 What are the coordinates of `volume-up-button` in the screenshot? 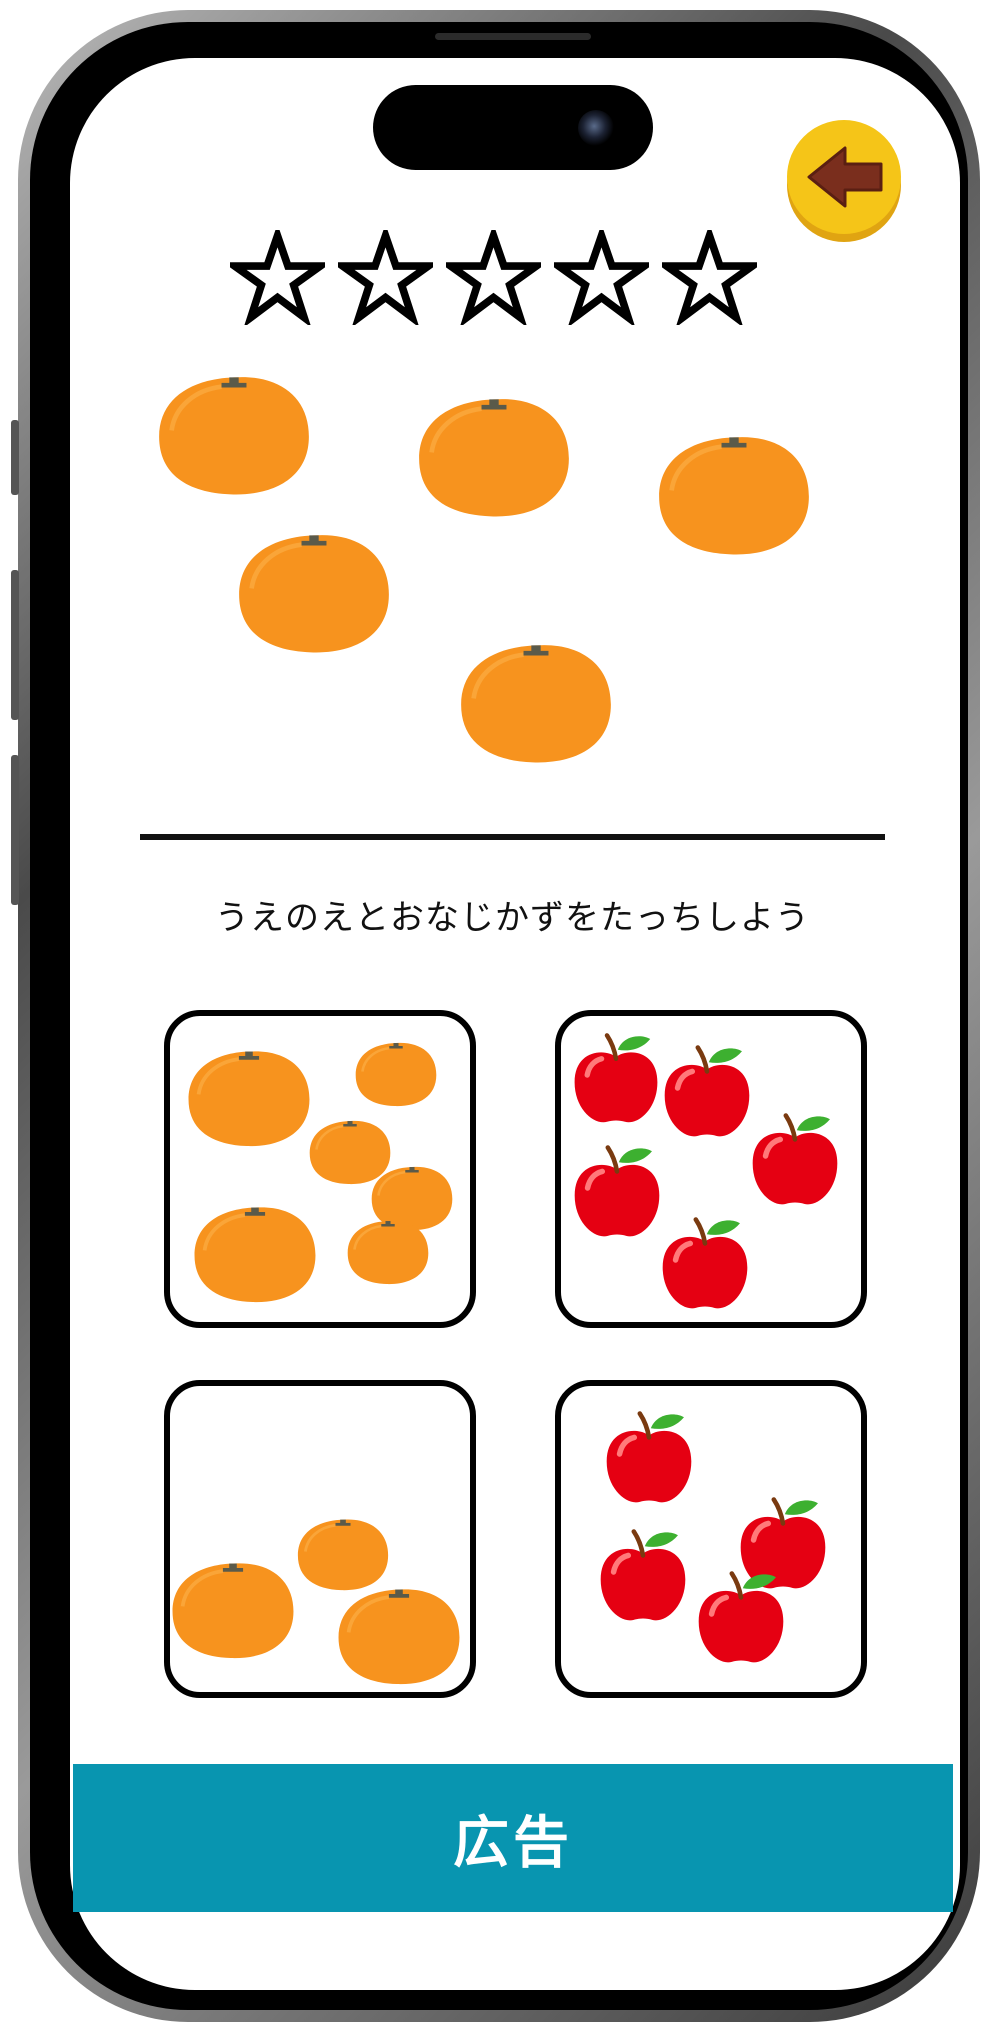 It's located at (15, 645).